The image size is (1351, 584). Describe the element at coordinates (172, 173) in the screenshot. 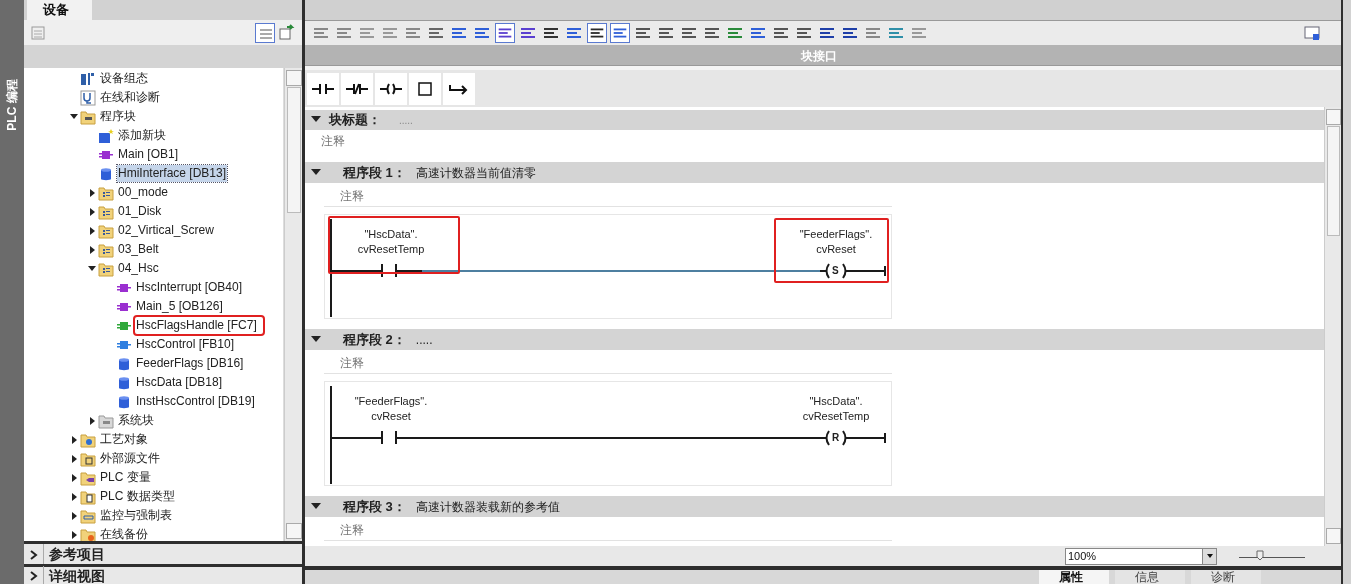

I see `tree-item: HmiInterface [DB13]` at that location.